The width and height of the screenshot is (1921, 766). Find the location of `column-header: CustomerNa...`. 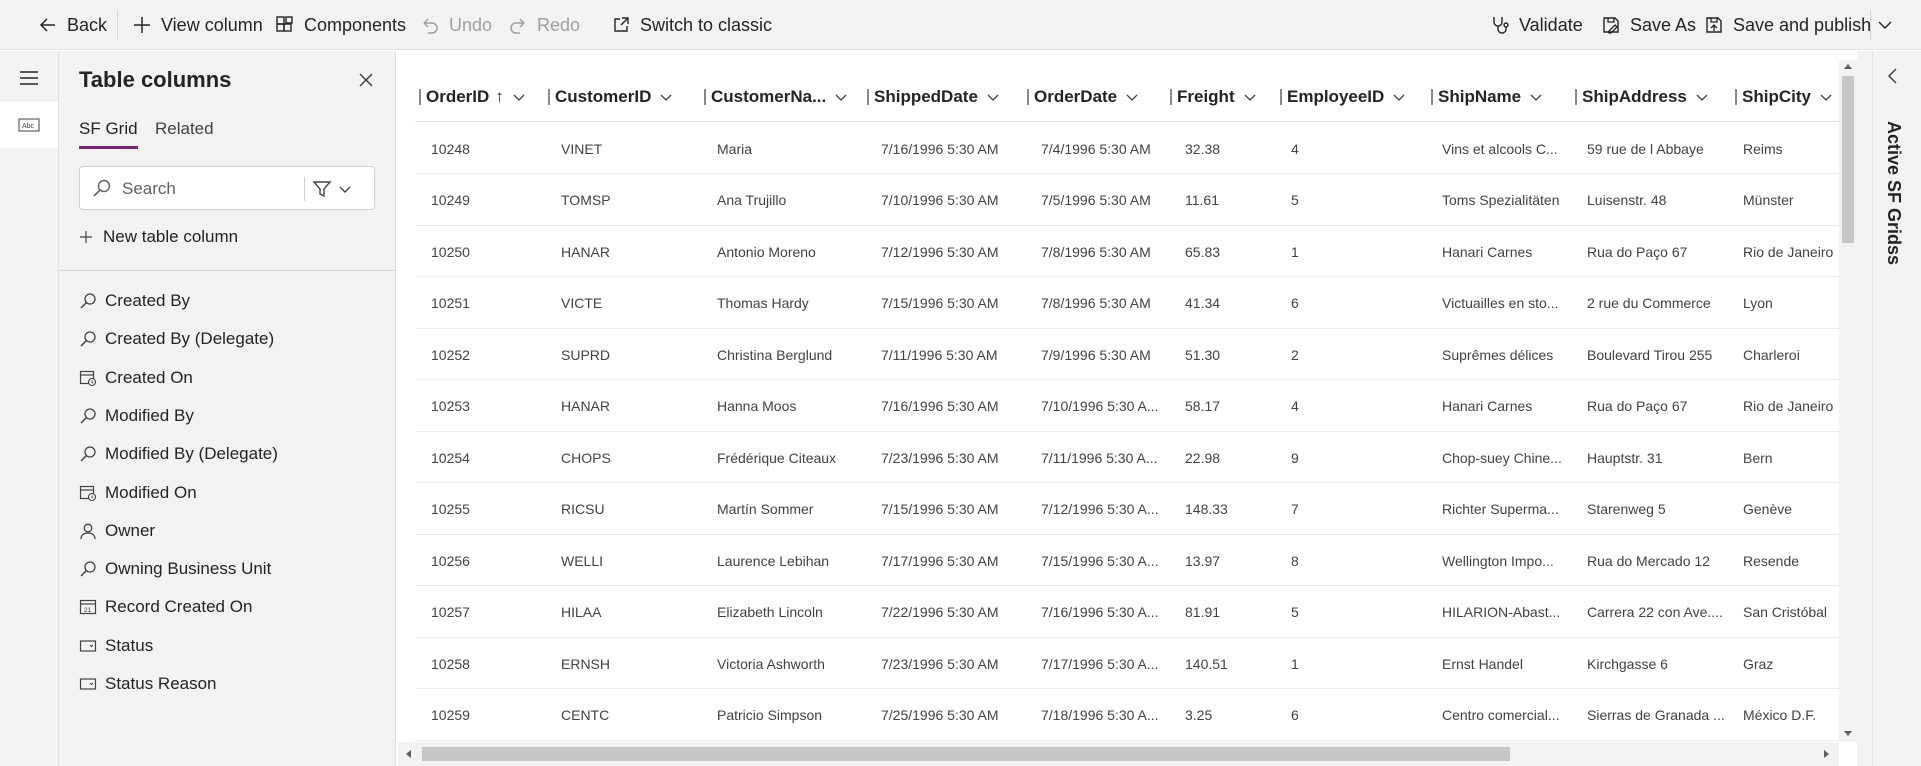

column-header: CustomerNa... is located at coordinates (776, 97).